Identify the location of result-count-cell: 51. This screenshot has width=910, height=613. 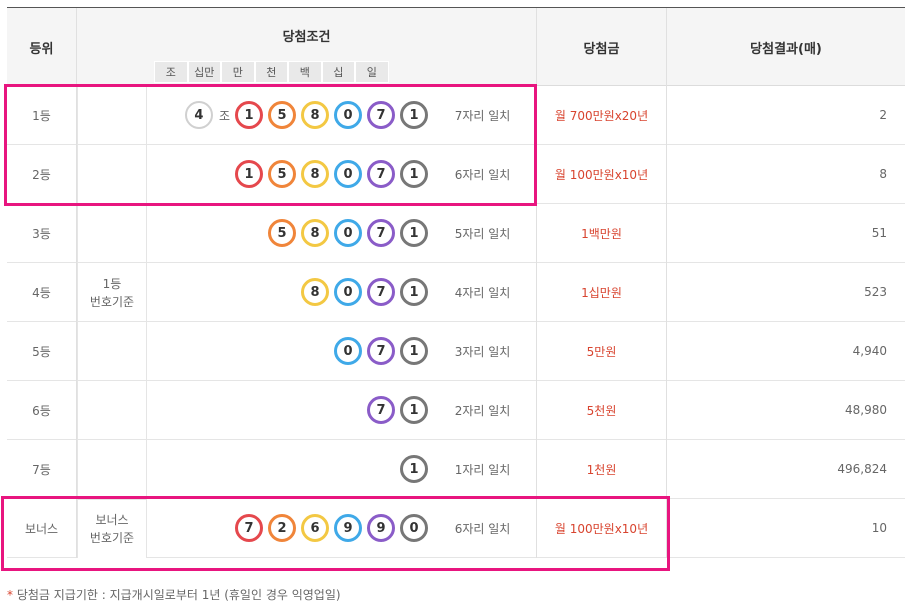
(879, 233).